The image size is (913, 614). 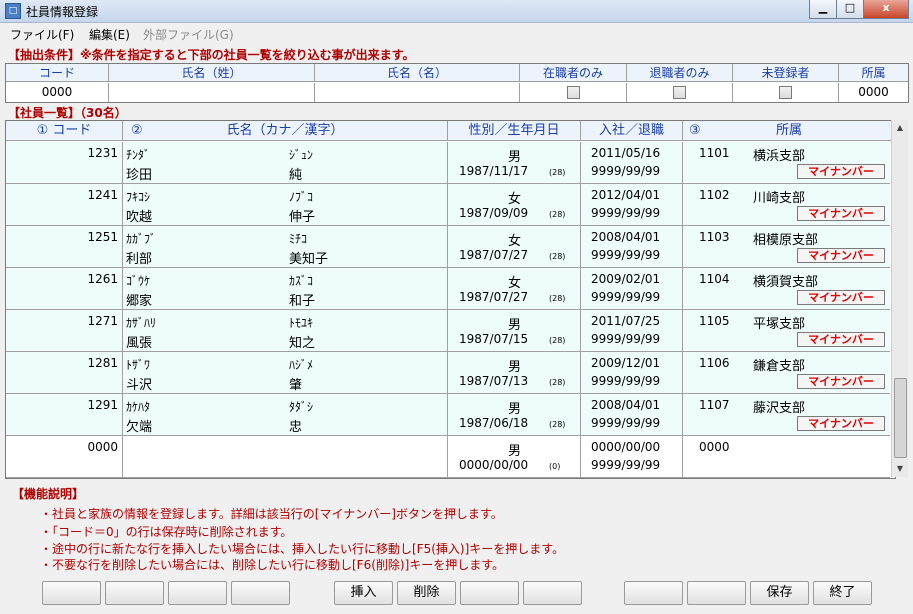 I want to click on row-join-leave-cell: 0000/00/00 9999/99/99, so click(x=632, y=456).